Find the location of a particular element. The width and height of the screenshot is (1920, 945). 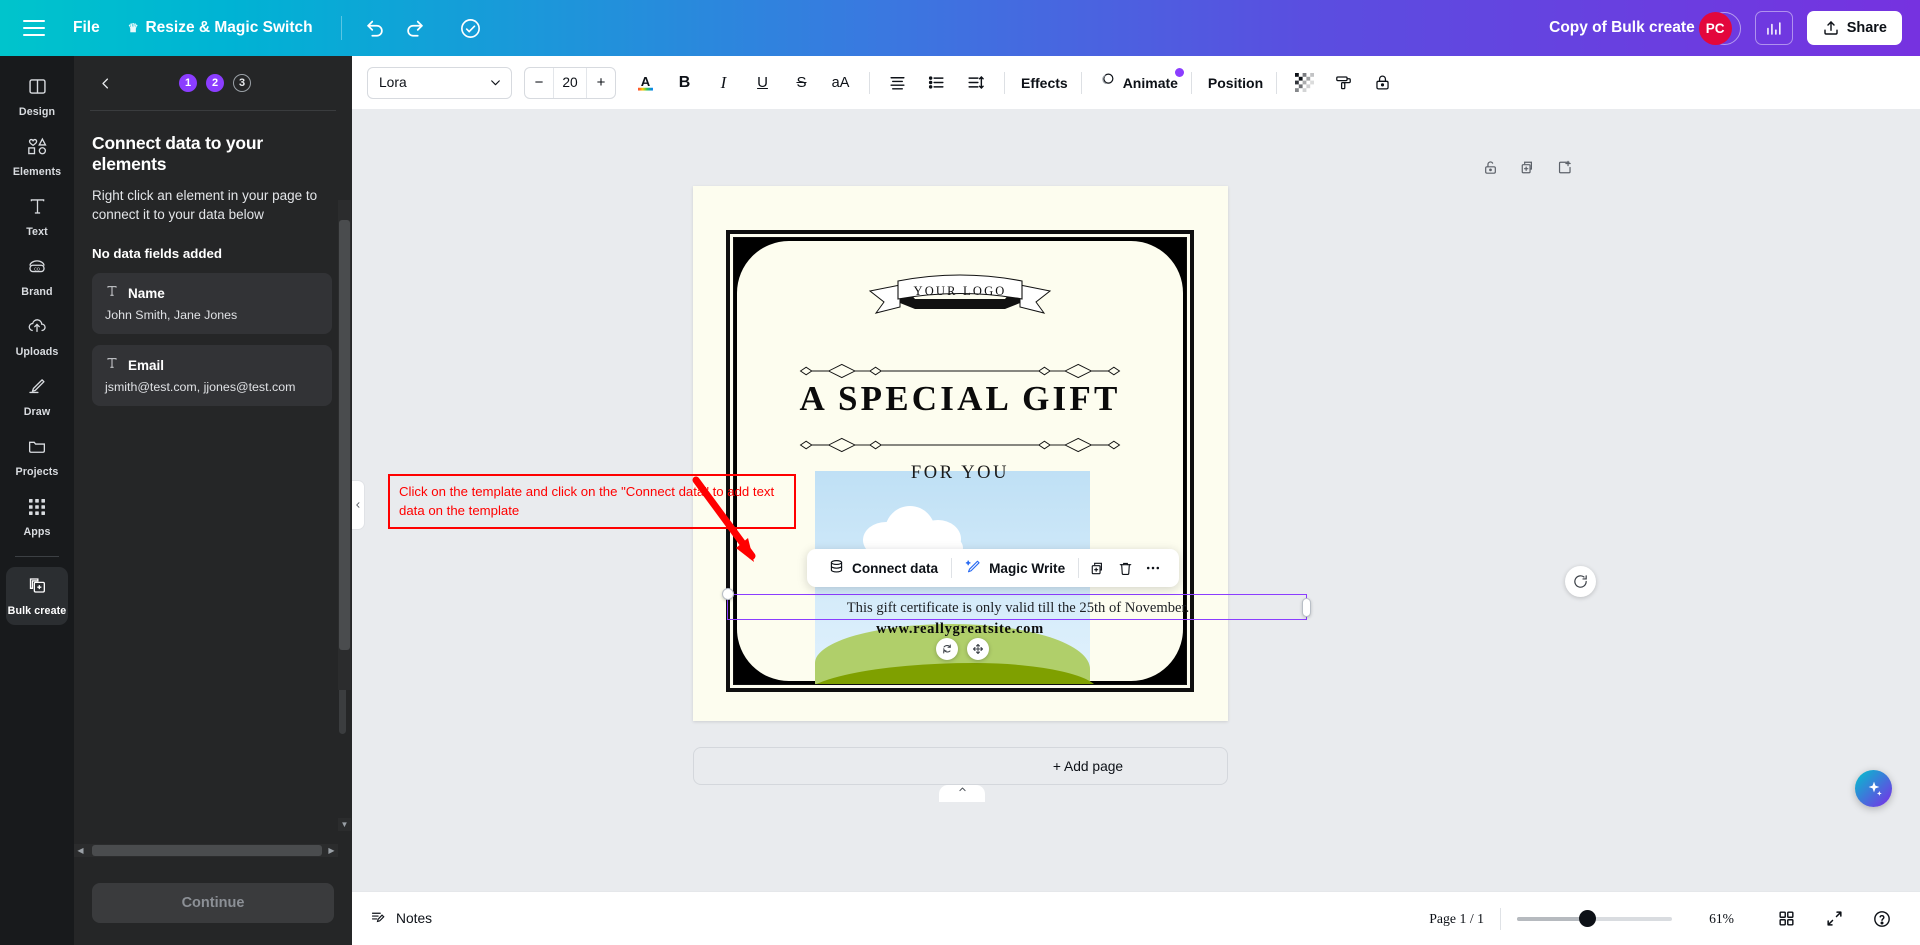

sidebar-item-design: Design is located at coordinates (37, 97).